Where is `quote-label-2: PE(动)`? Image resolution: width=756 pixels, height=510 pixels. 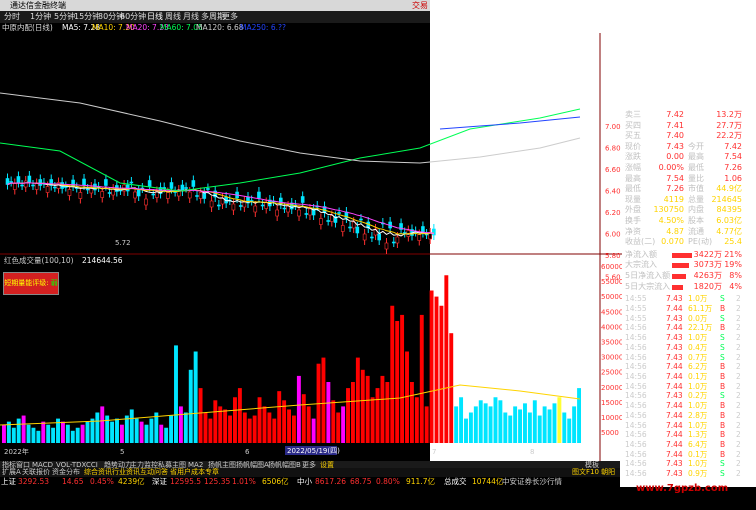
quote-label-2: PE(动) is located at coordinates (700, 242).